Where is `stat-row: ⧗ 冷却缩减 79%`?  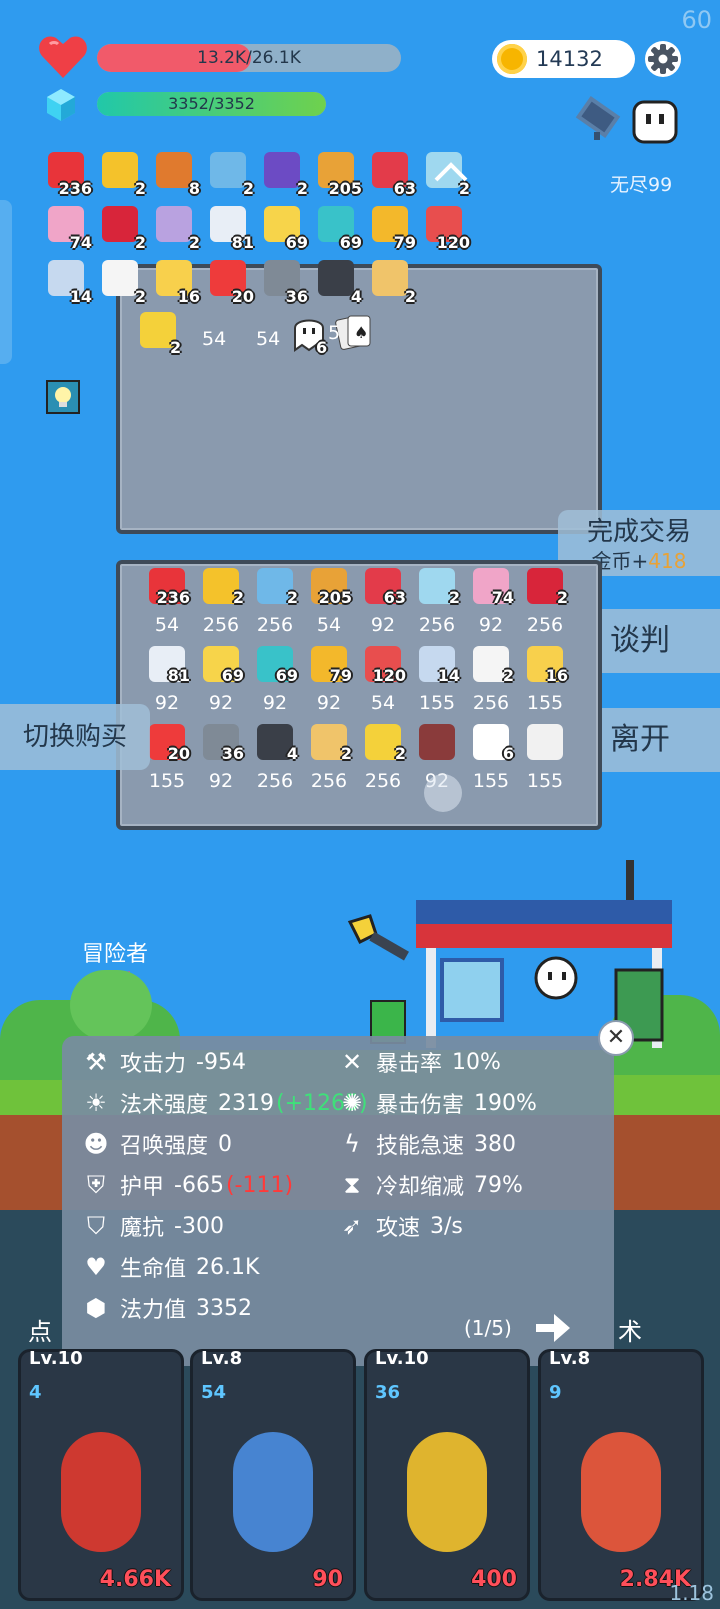 stat-row: ⧗ 冷却缩减 79% is located at coordinates (430, 1185).